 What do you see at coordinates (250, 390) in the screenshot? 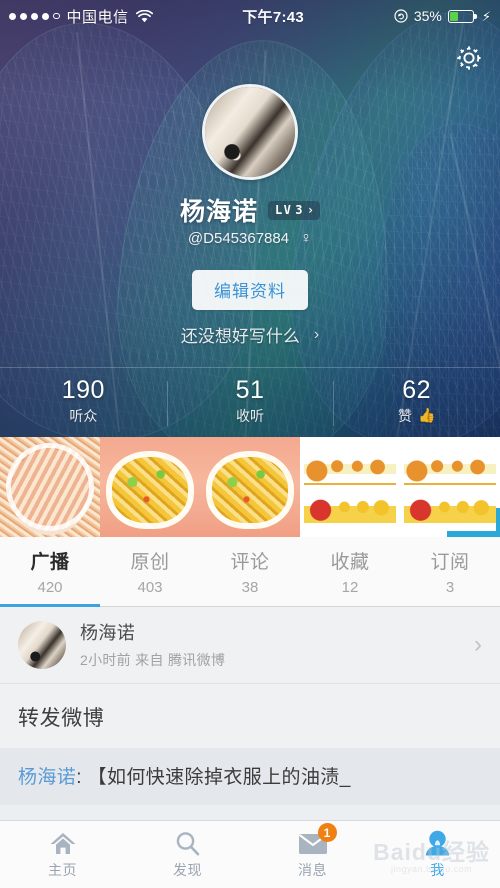
I see `stat-value: 51` at bounding box center [250, 390].